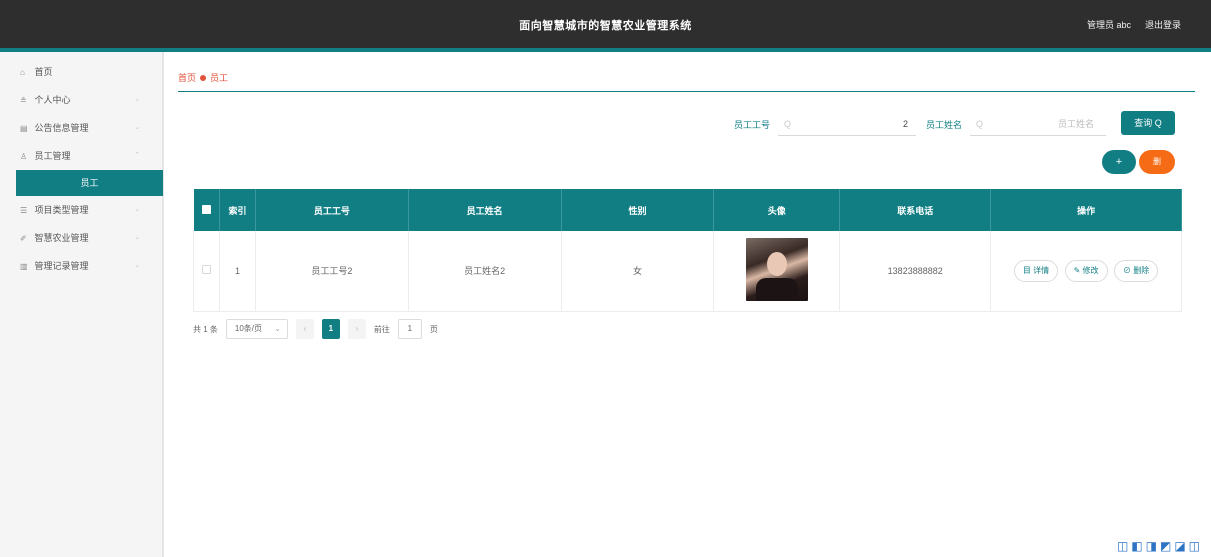 This screenshot has width=1211, height=557. Describe the element at coordinates (22, 72) in the screenshot. I see `home-icon: ⌂` at that location.